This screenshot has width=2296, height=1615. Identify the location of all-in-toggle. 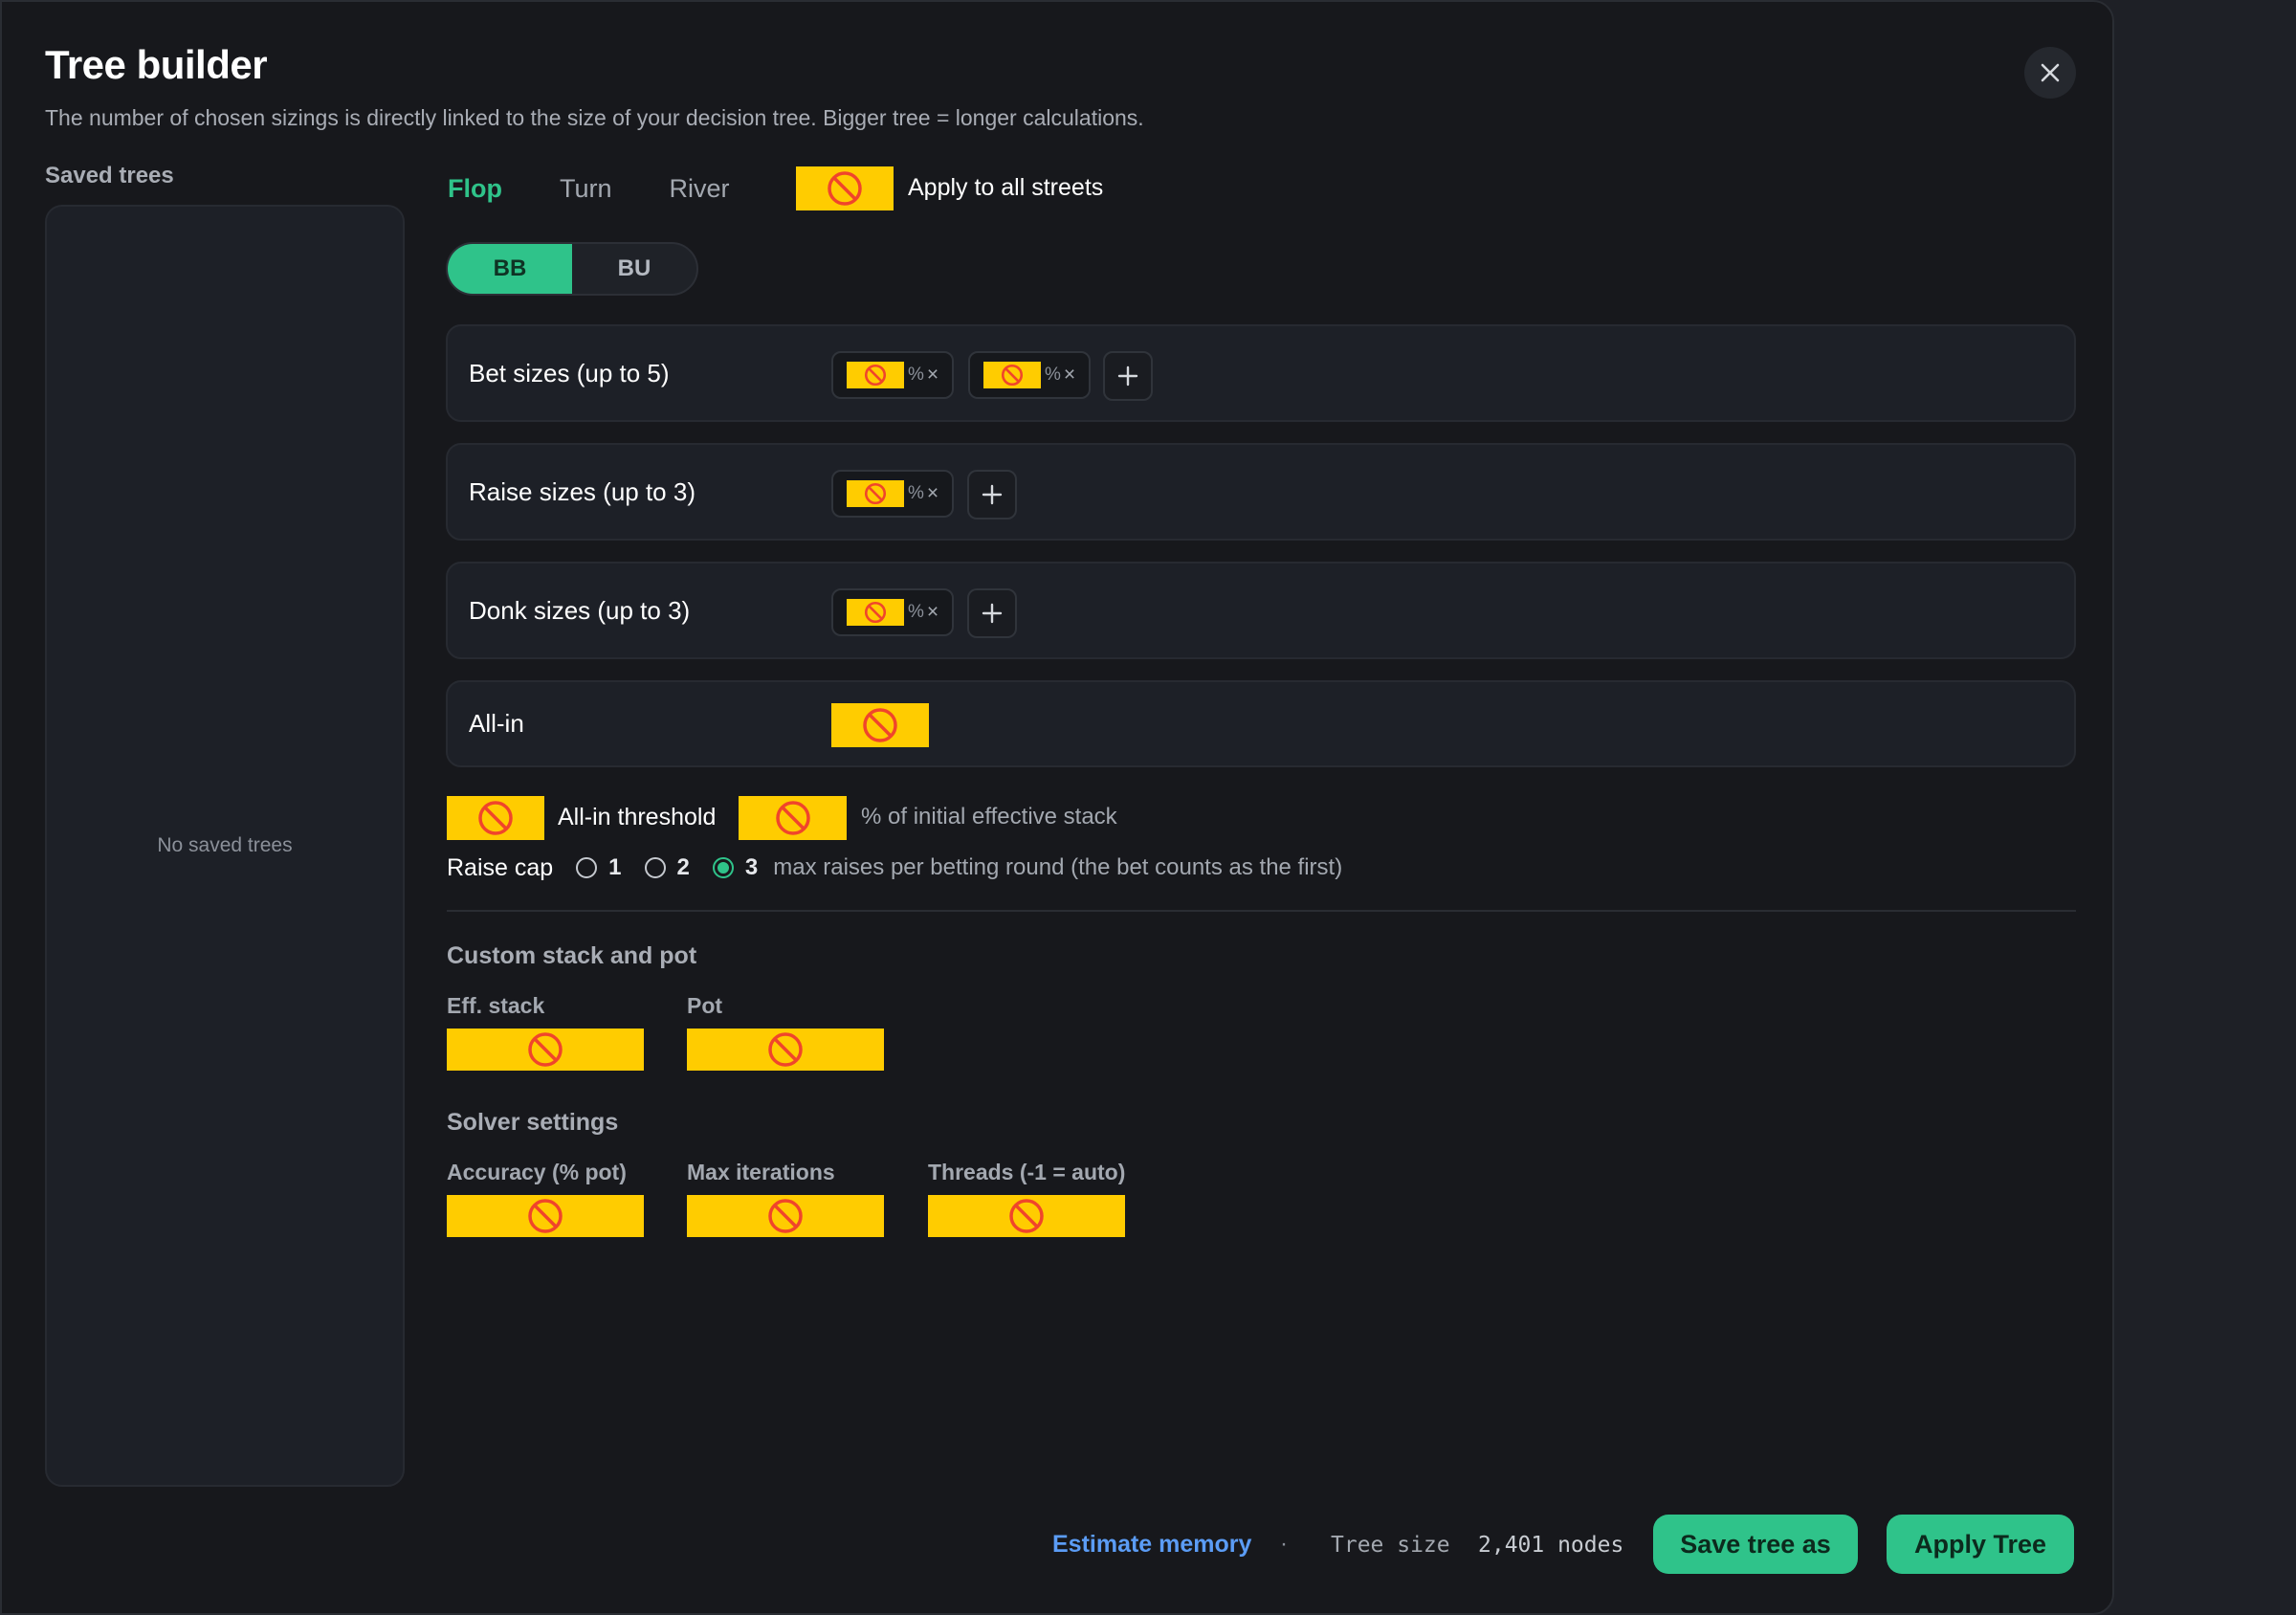
(880, 725).